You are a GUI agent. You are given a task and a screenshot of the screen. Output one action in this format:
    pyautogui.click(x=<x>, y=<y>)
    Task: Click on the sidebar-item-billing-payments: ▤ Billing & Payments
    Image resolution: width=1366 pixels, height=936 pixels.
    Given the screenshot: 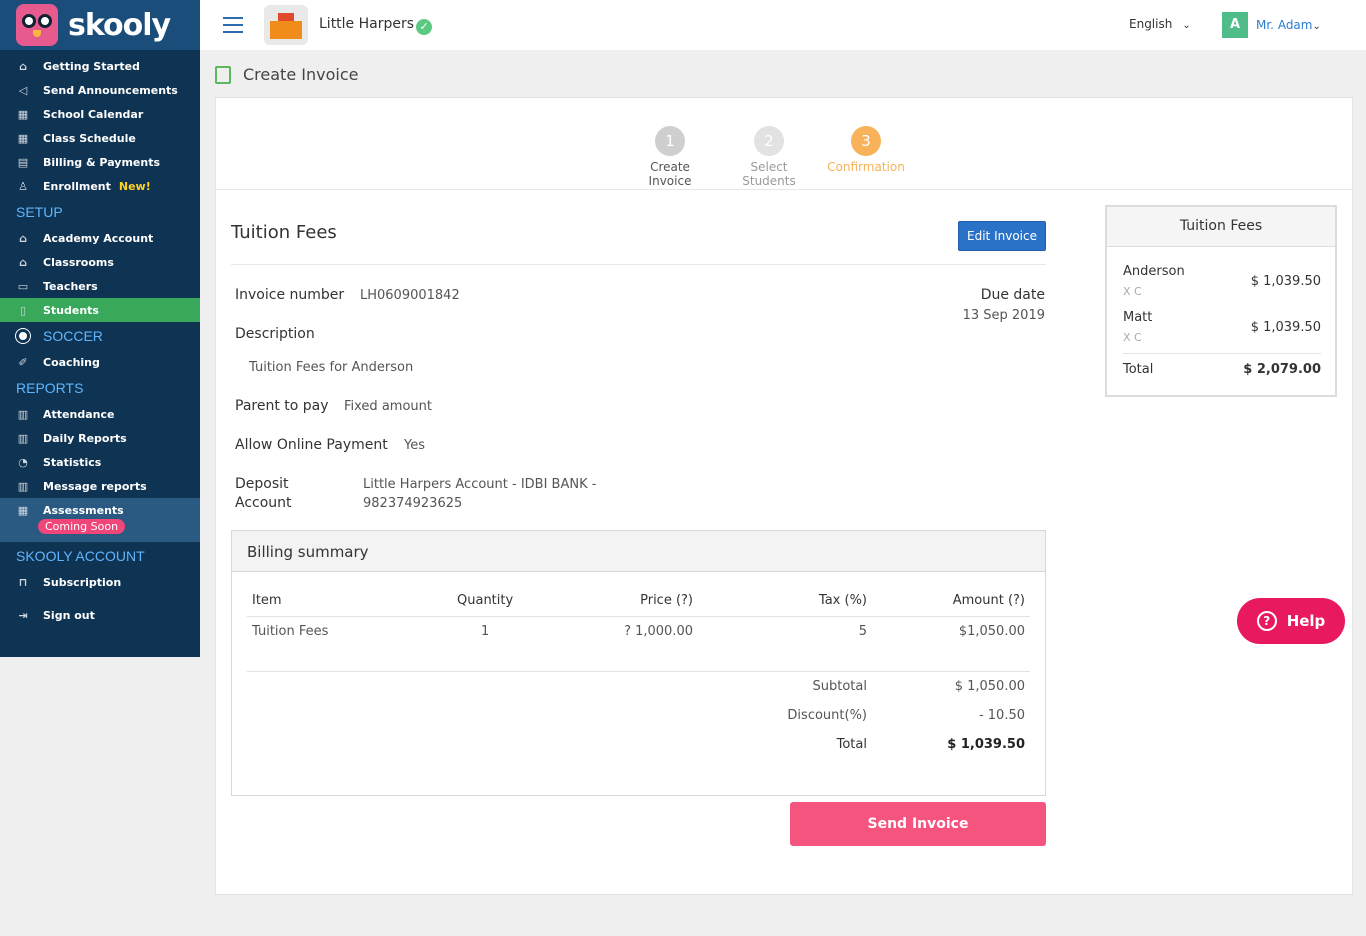 What is the action you would take?
    pyautogui.click(x=100, y=162)
    